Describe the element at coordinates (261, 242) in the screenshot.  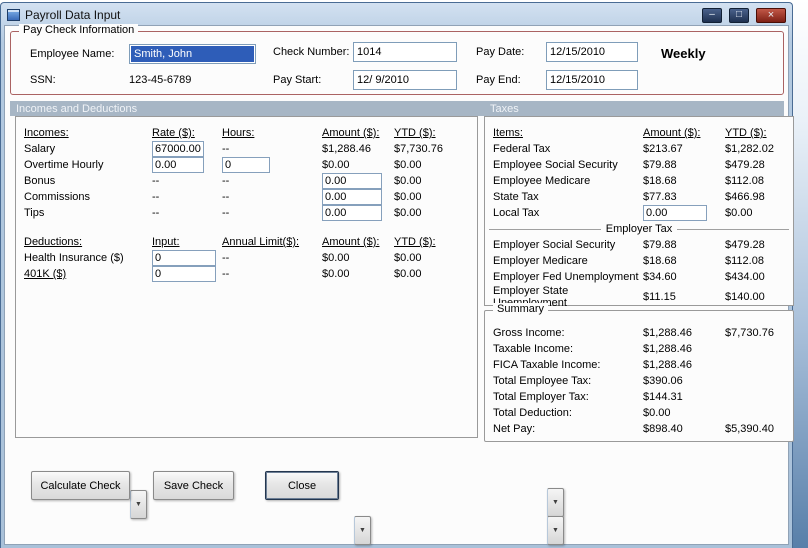
I see `annual-limit-col-header: Annual Limit($):` at that location.